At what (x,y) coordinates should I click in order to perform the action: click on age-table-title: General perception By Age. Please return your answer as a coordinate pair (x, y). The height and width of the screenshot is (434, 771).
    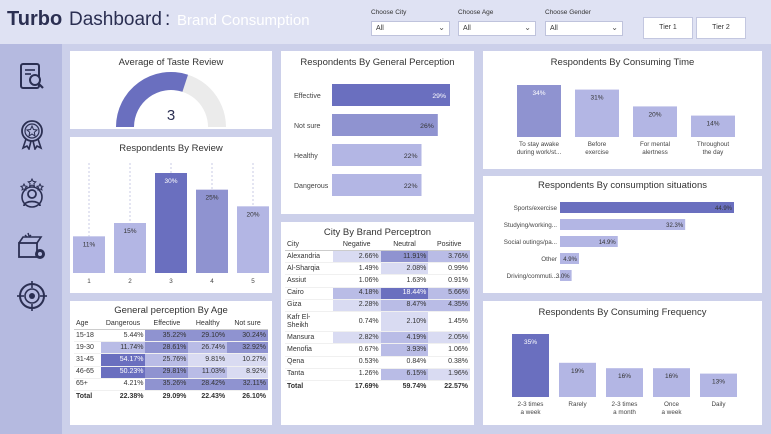
    Looking at the image, I should click on (171, 310).